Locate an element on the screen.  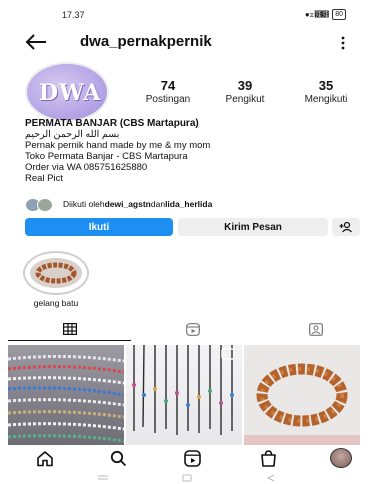
followed-by-user: dewi_agstn is located at coordinates (127, 204).